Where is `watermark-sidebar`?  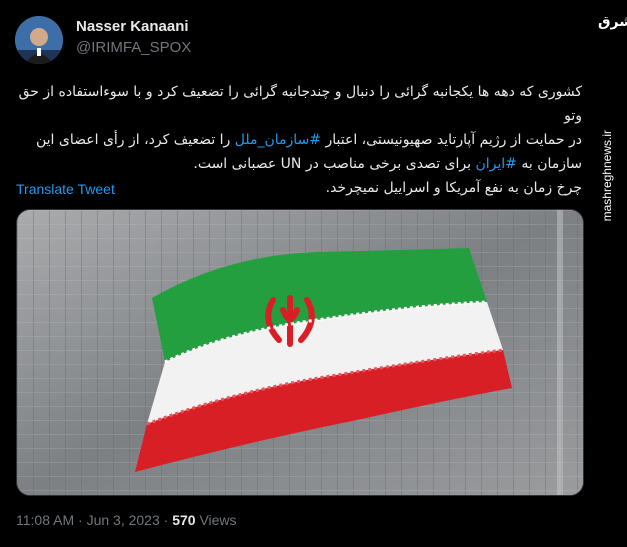
watermark-sidebar is located at coordinates (611, 273).